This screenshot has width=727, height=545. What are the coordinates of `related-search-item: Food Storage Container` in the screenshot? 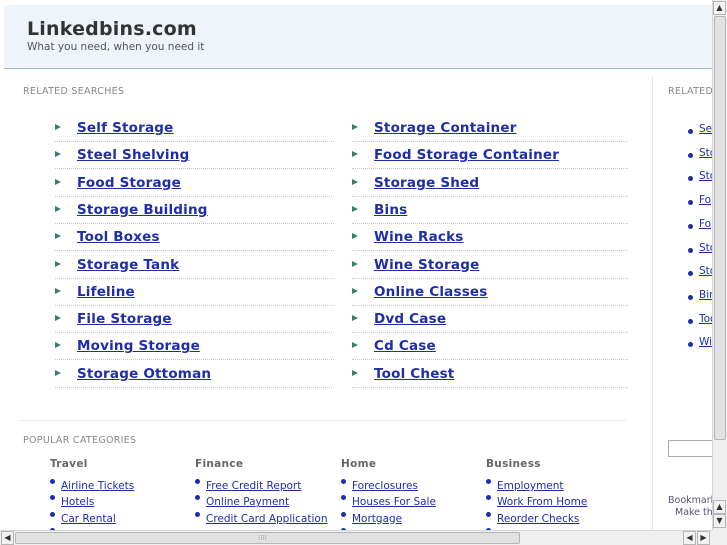 It's located at (490, 156).